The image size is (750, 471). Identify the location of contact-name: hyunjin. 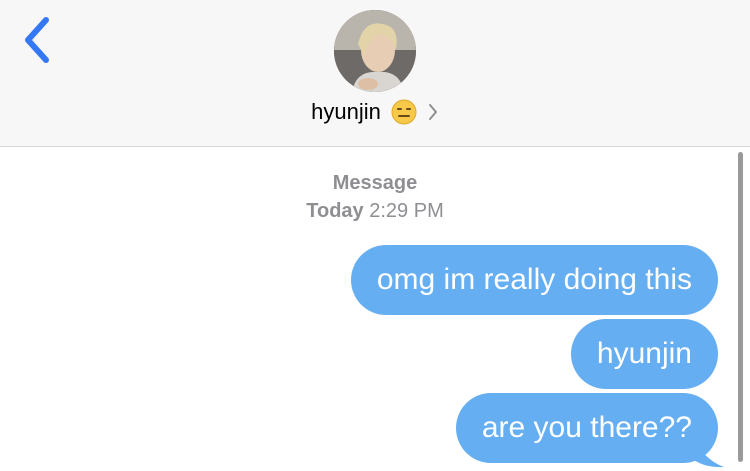
(346, 111).